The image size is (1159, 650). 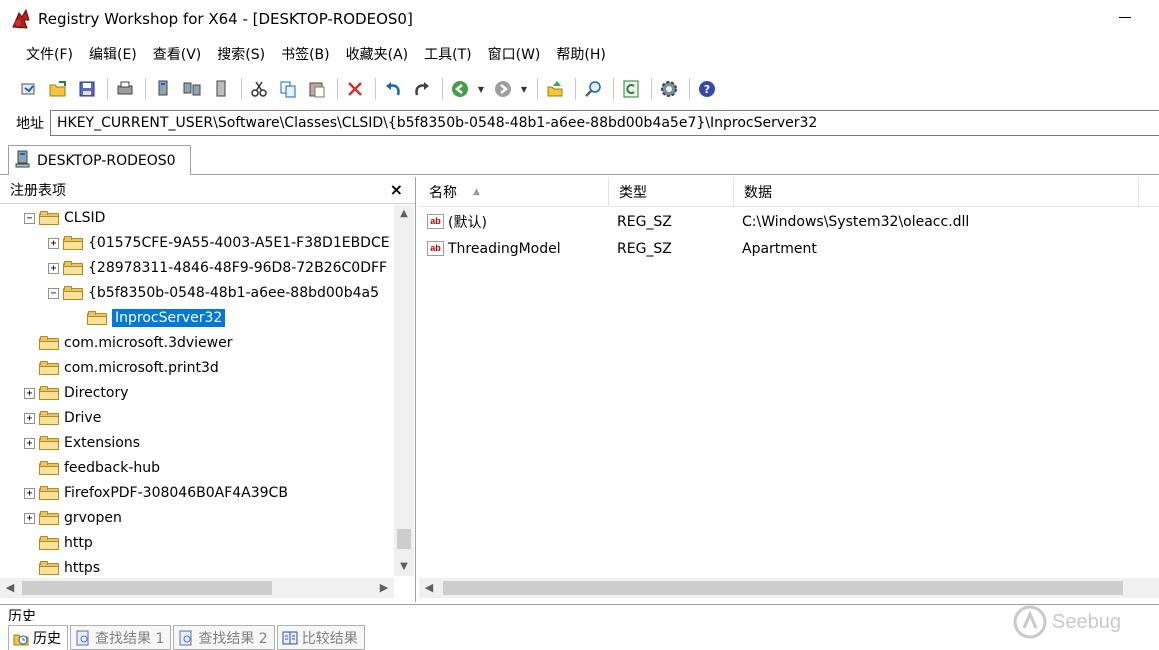 I want to click on tab-find-results-1: 查找结果 1, so click(x=121, y=637).